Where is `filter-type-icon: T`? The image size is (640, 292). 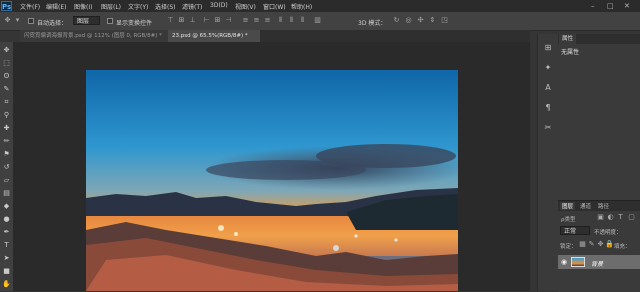
filter-type-icon: T is located at coordinates (620, 217).